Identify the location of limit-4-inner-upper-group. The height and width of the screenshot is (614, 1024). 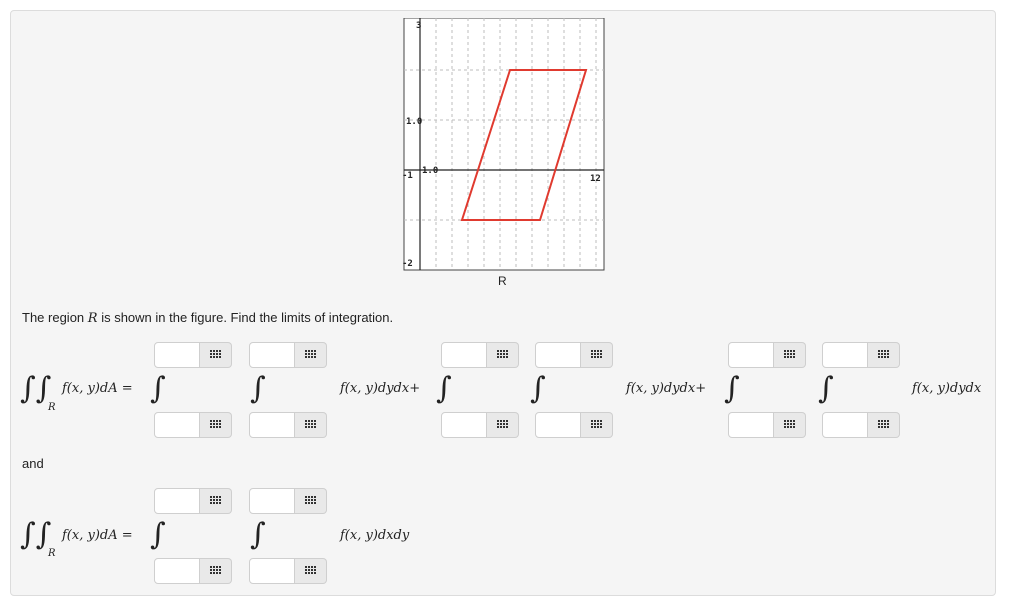
(288, 501).